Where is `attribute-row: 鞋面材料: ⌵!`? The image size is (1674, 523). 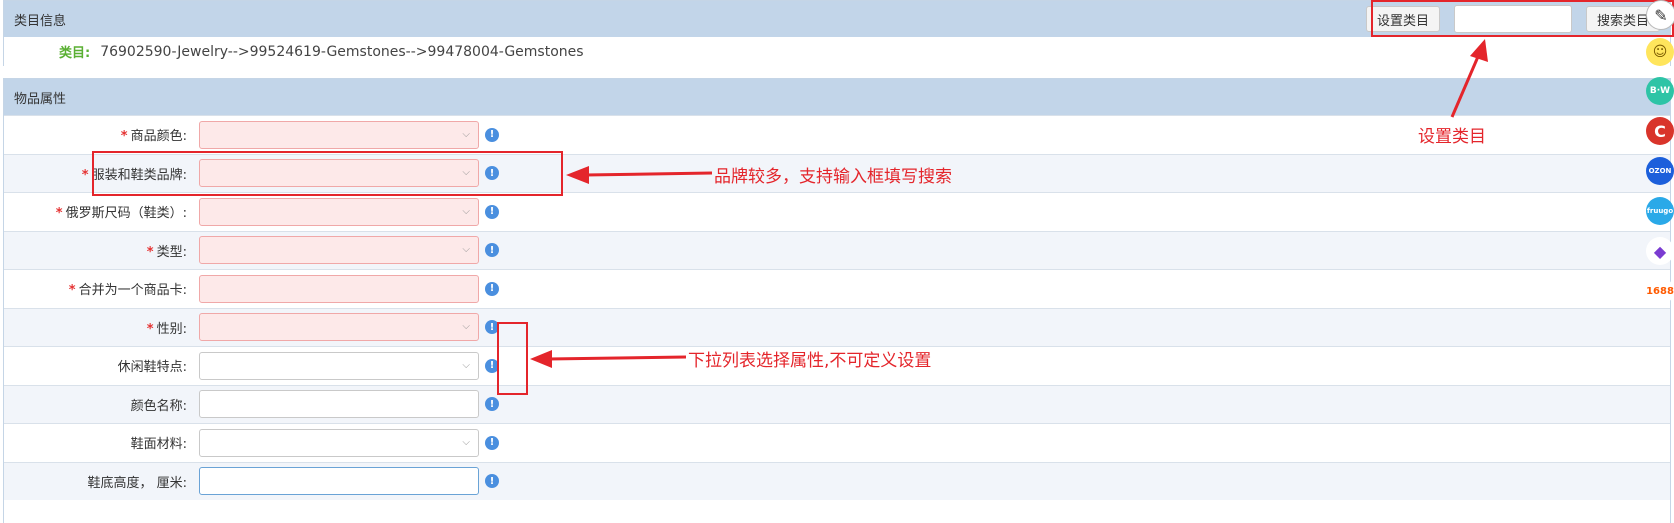 attribute-row: 鞋面材料: ⌵! is located at coordinates (837, 442).